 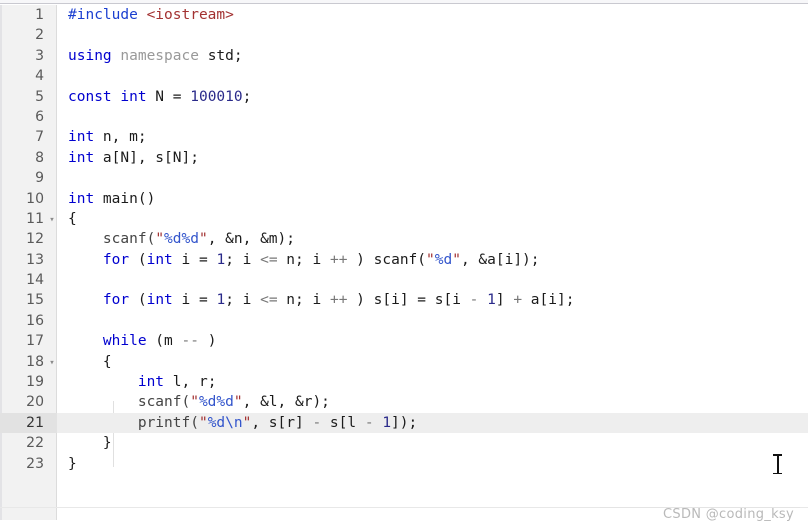 I want to click on code-text: #include <iostream>, so click(x=151, y=15).